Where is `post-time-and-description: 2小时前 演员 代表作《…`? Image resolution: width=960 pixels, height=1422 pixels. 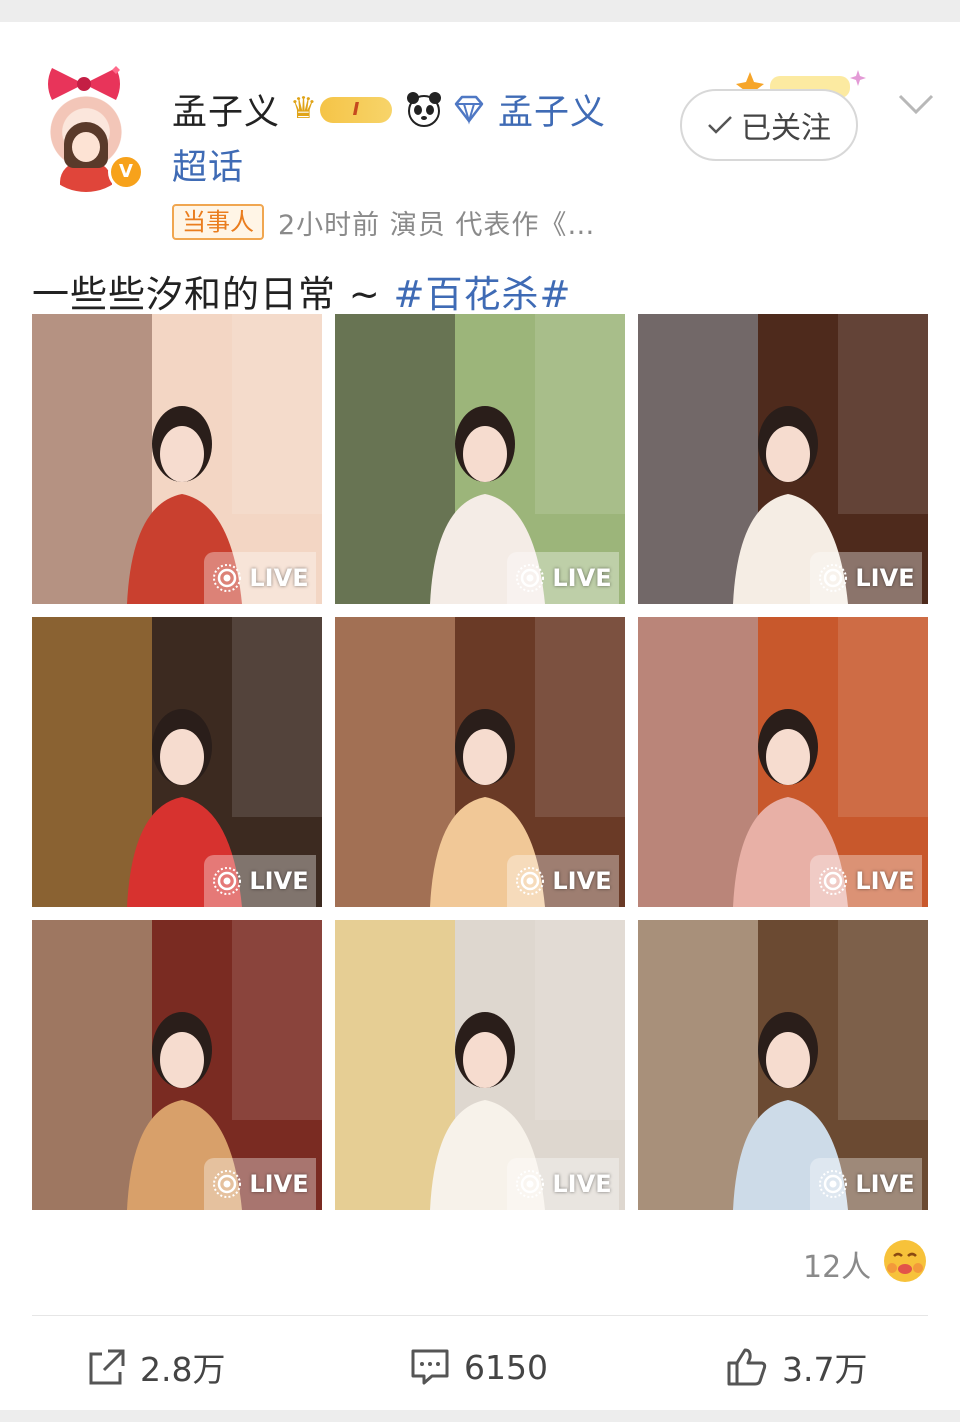
post-time-and-description: 2小时前 演员 代表作《… is located at coordinates (437, 225).